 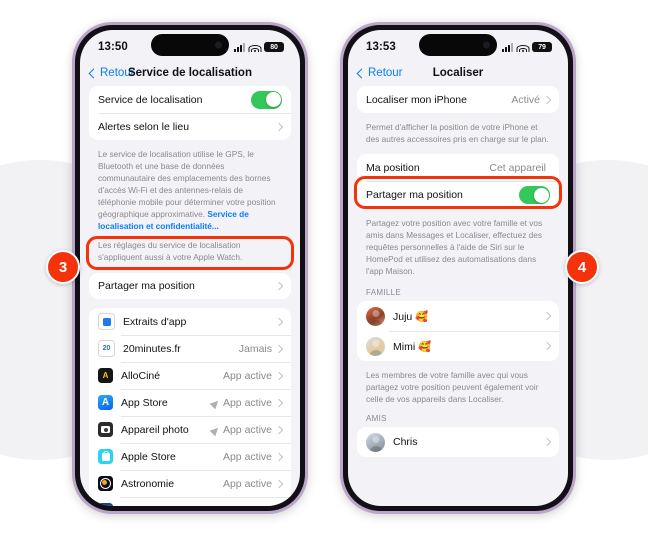 What do you see at coordinates (105, 376) in the screenshot?
I see `allocine-icon: A` at bounding box center [105, 376].